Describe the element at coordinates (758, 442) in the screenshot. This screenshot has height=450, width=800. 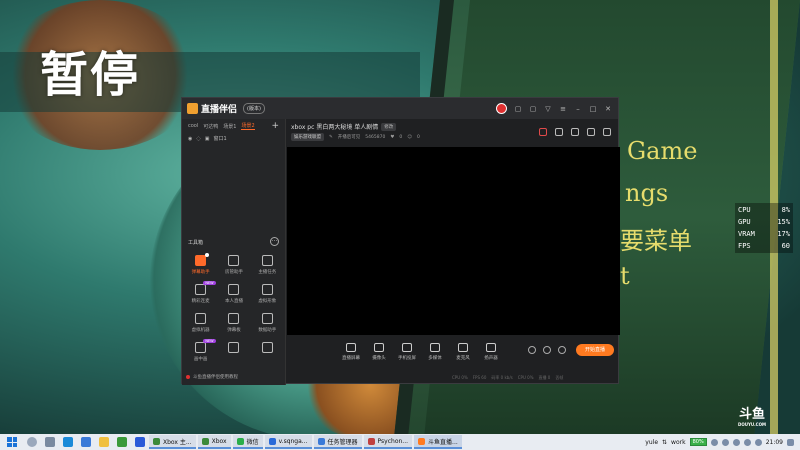
I see `volume-icon` at that location.